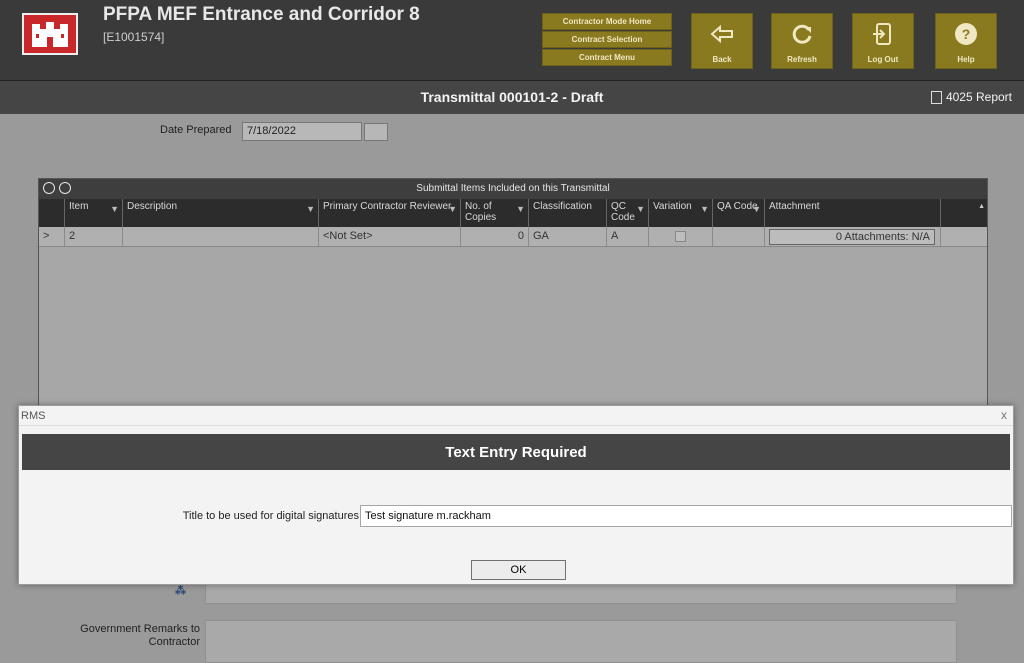 Image resolution: width=1024 pixels, height=663 pixels. Describe the element at coordinates (853, 213) in the screenshot. I see `column-header-attachment: Attachment` at that location.